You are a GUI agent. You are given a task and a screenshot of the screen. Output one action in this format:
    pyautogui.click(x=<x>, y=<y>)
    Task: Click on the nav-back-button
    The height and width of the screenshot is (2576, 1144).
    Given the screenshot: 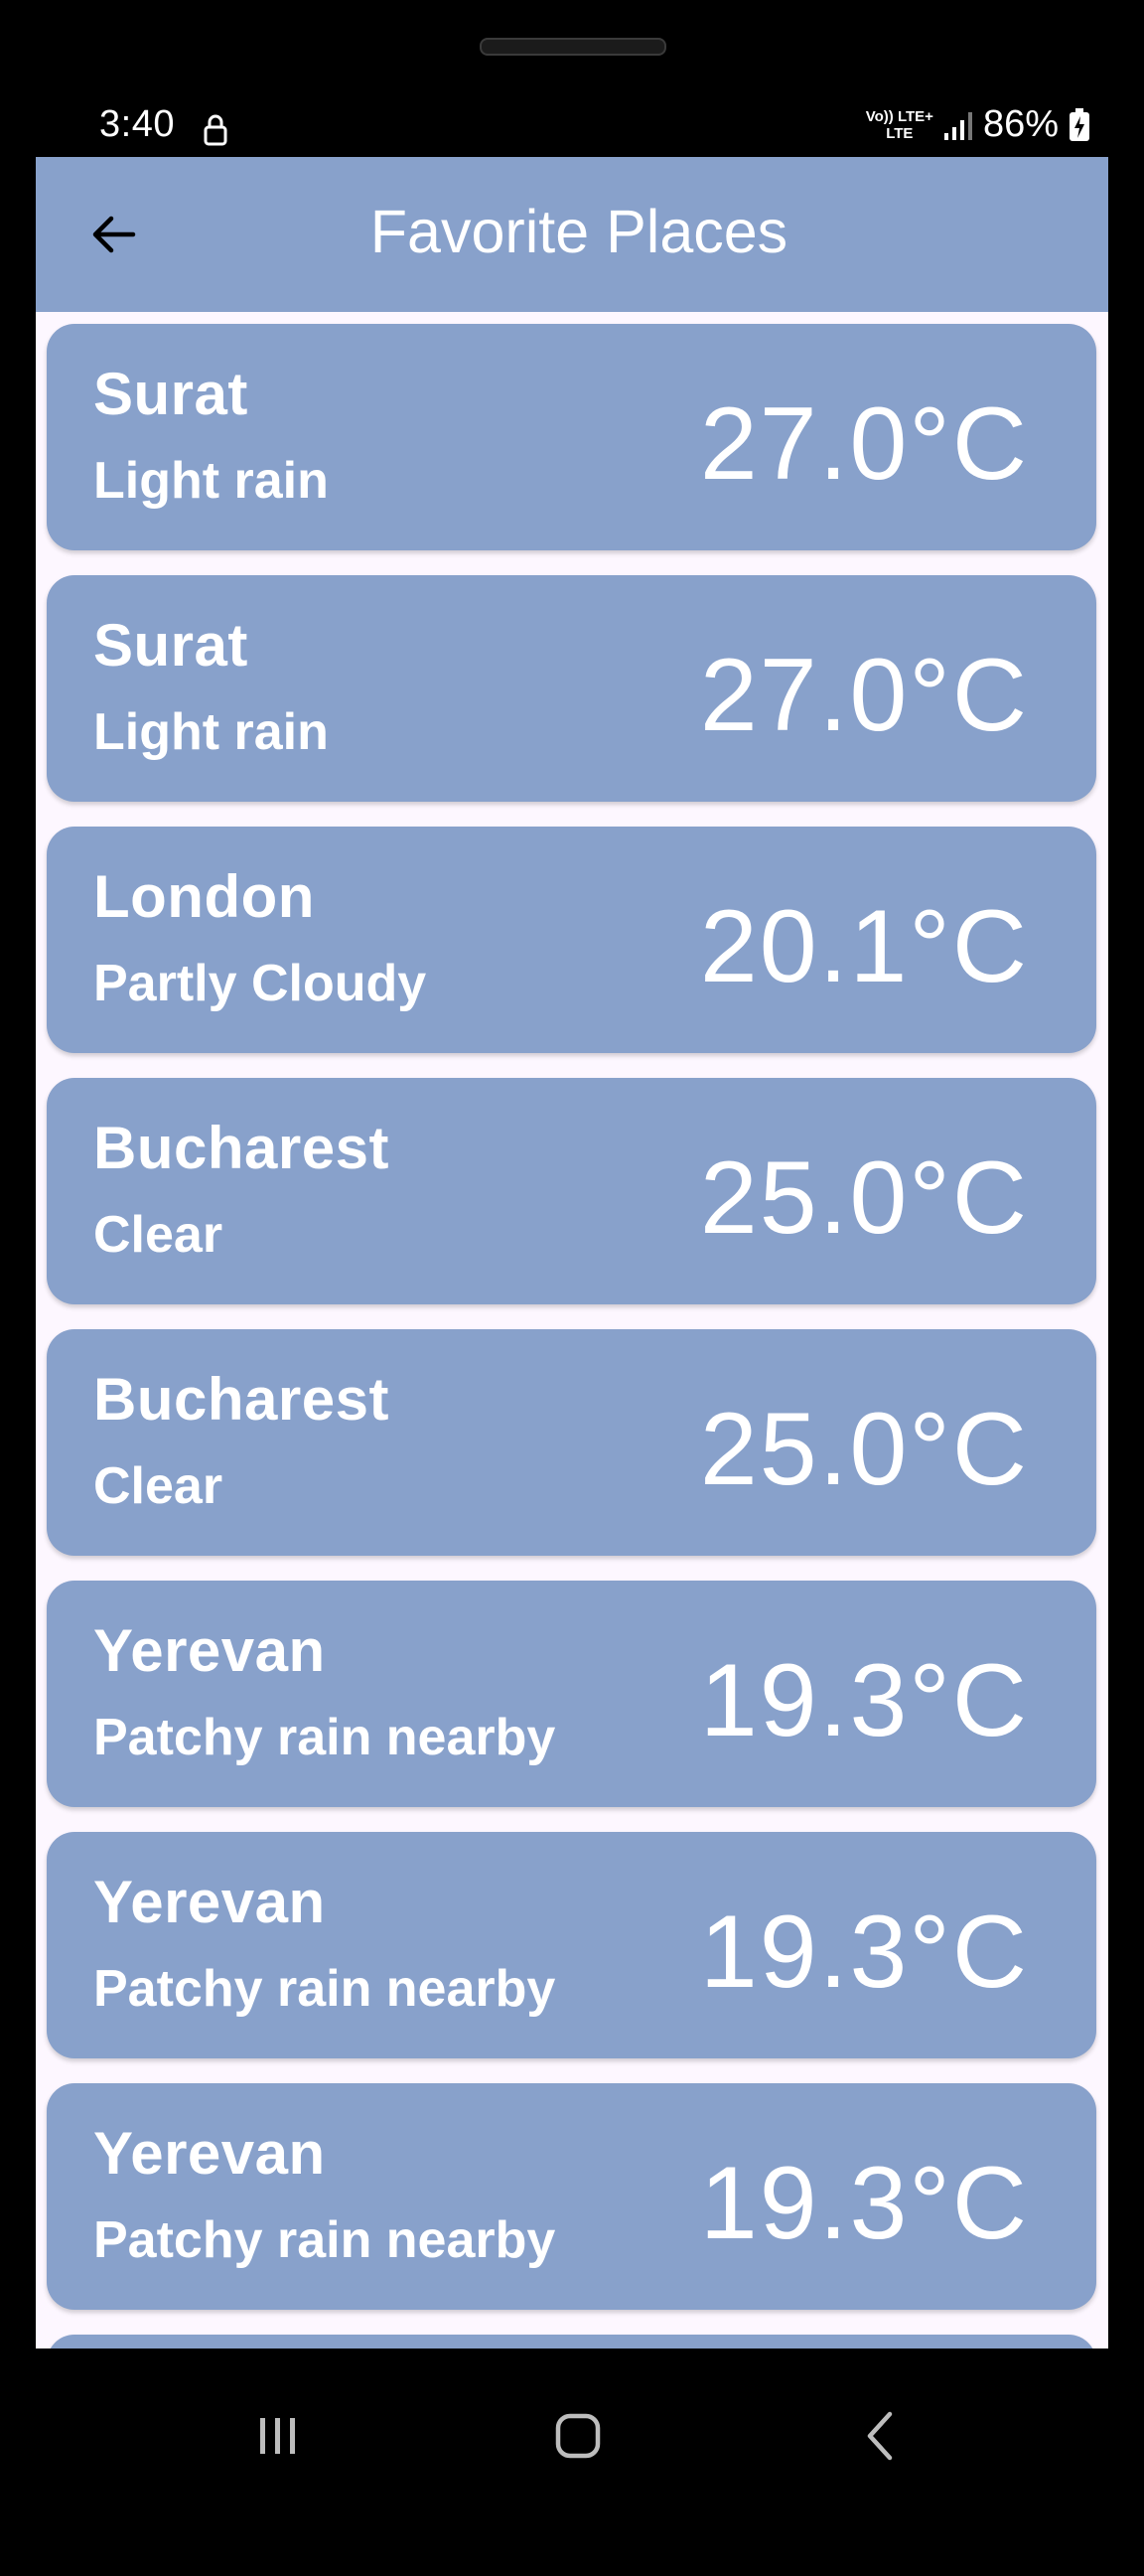 What is the action you would take?
    pyautogui.click(x=880, y=2436)
    